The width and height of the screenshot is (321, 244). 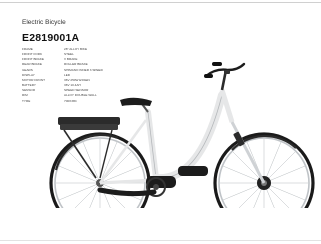 I want to click on top-divider, so click(x=160, y=2).